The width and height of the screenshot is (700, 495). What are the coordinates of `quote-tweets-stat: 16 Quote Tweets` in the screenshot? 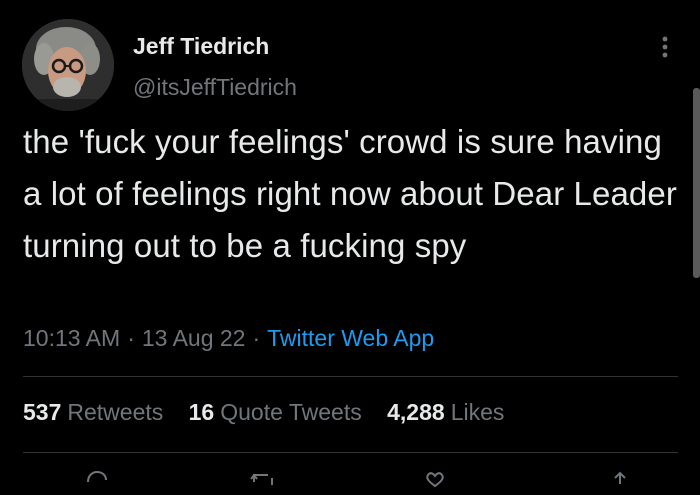 It's located at (275, 412).